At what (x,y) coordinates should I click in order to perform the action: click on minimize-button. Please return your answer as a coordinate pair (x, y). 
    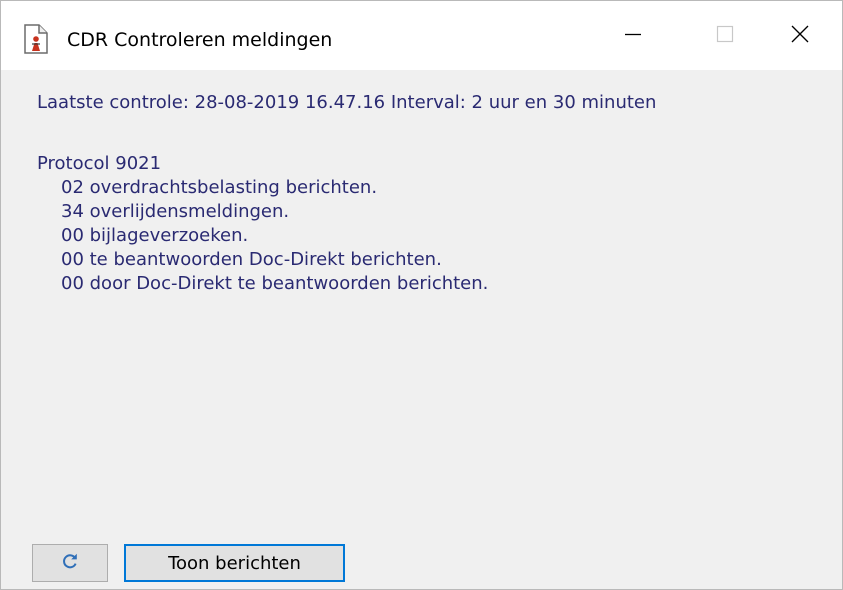
    Looking at the image, I should click on (633, 35).